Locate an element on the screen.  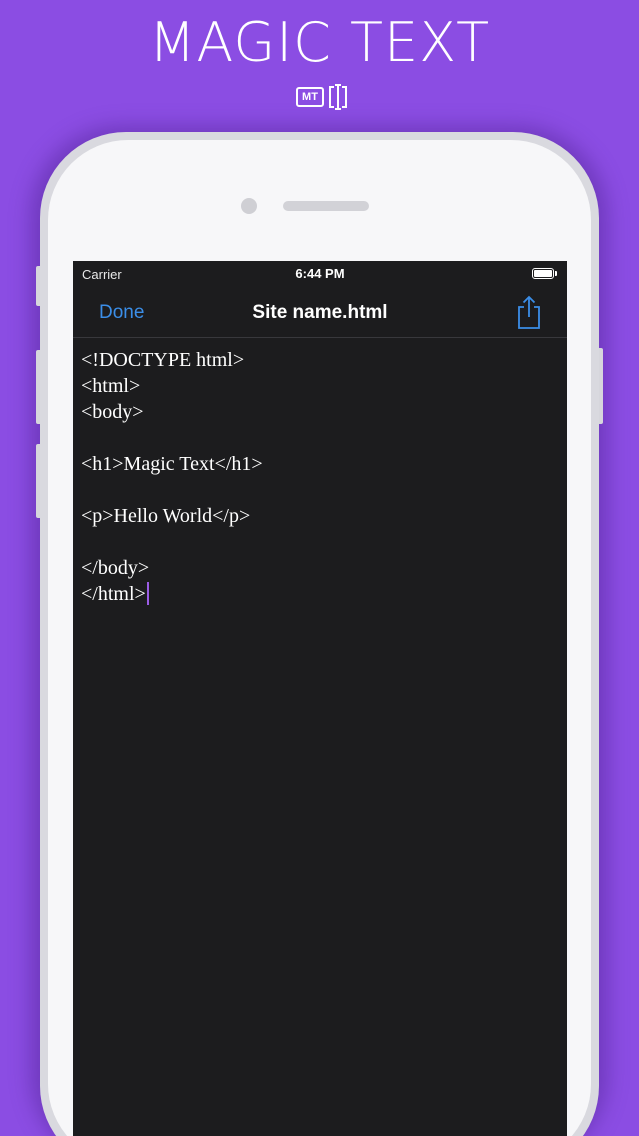
text-caret is located at coordinates (147, 593).